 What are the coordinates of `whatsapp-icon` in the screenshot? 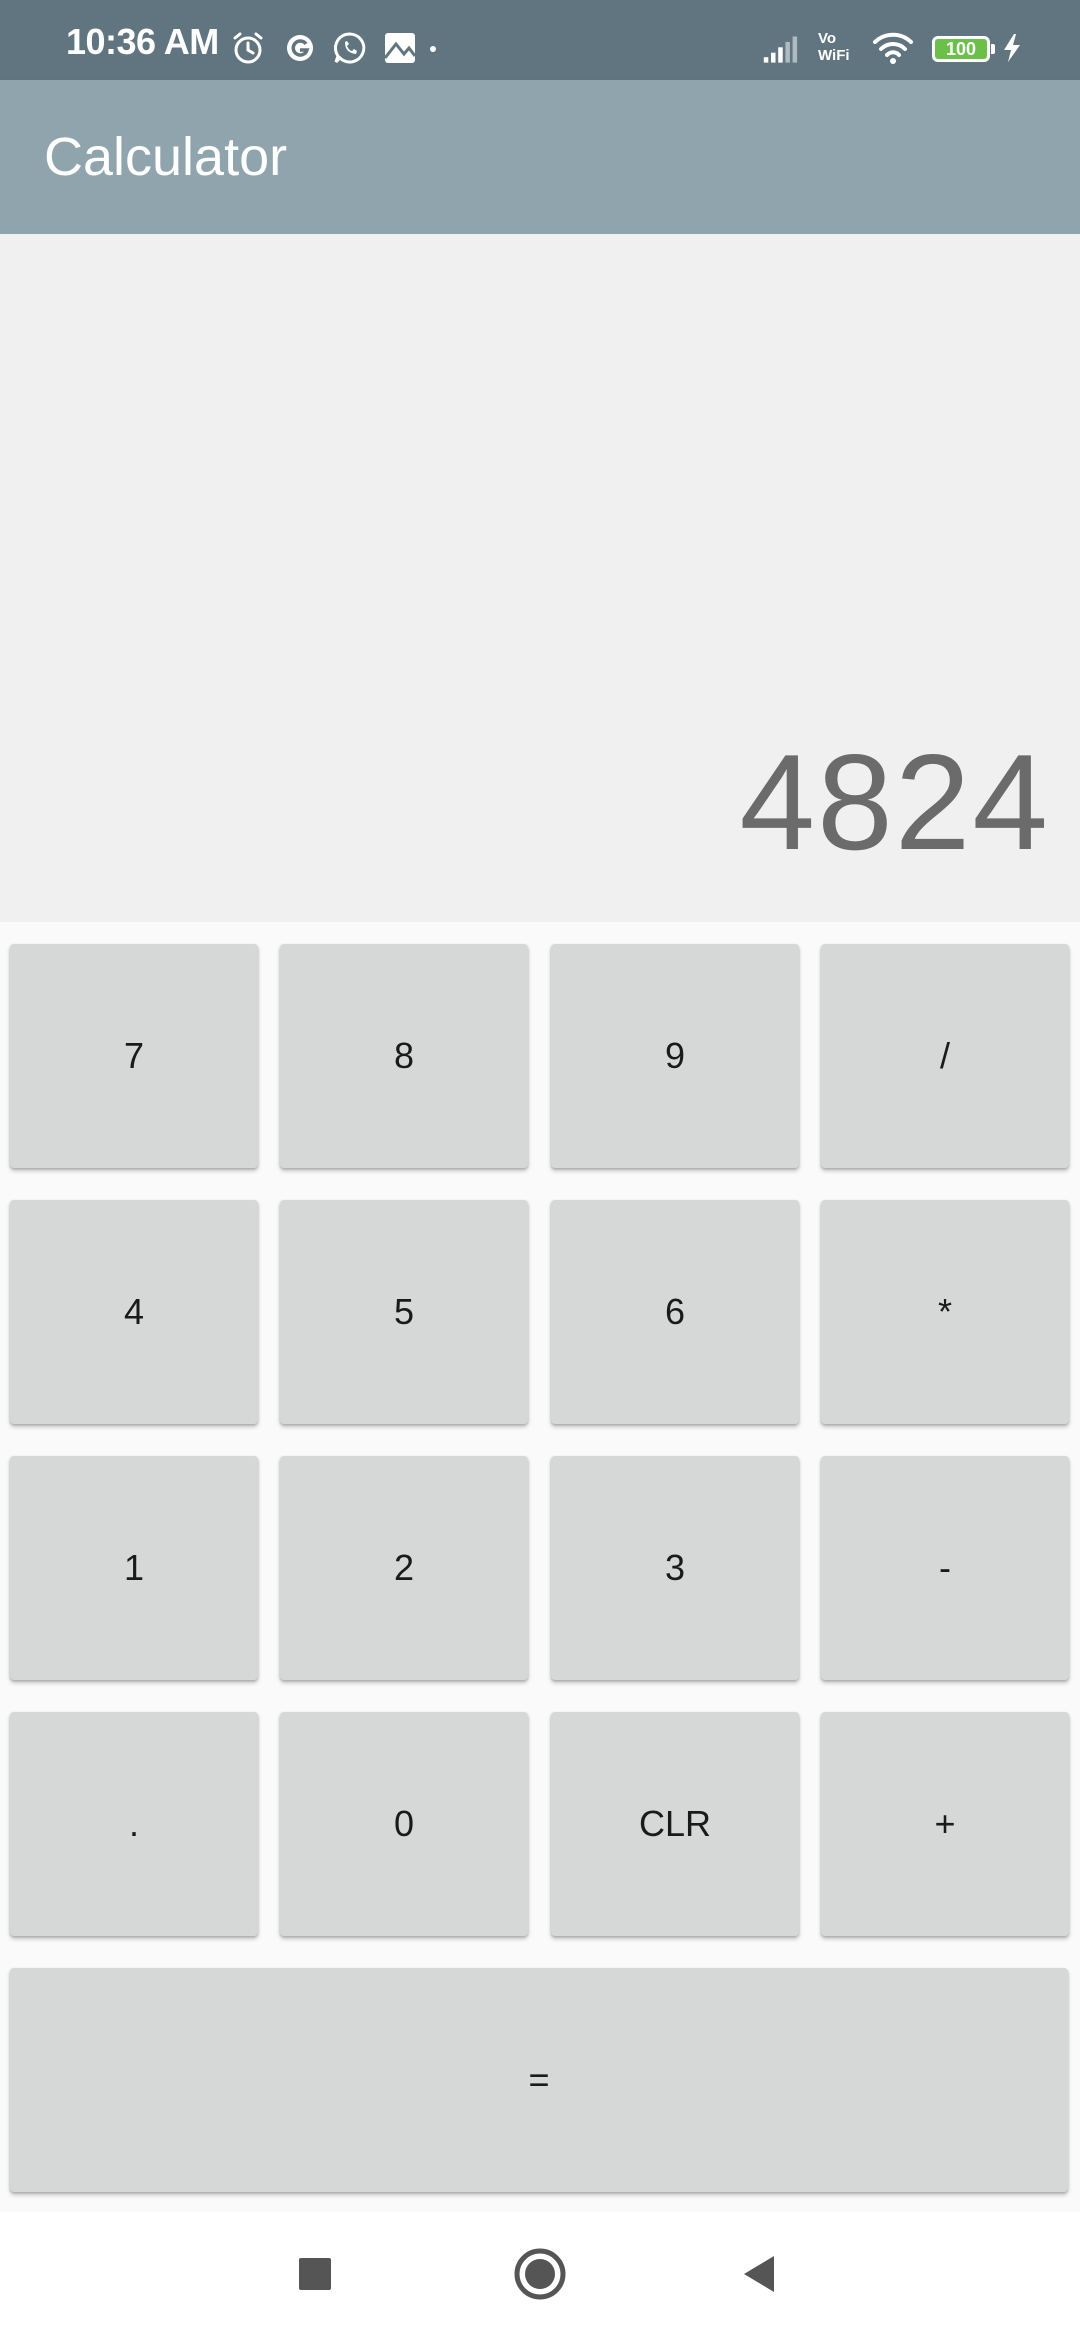 It's located at (350, 48).